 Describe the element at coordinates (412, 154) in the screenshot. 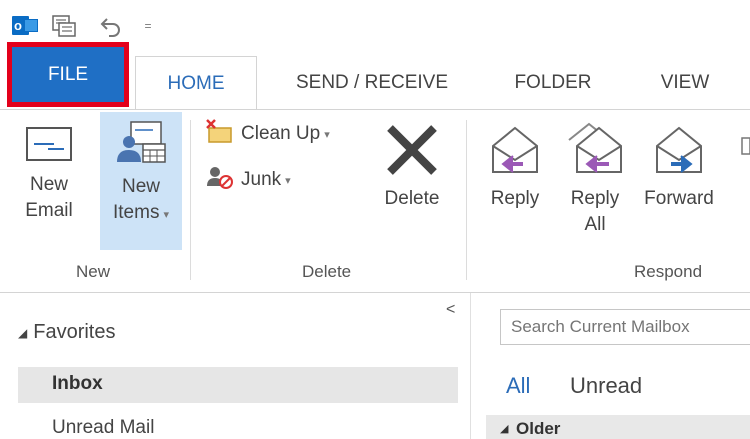

I see `delete-x-icon` at that location.